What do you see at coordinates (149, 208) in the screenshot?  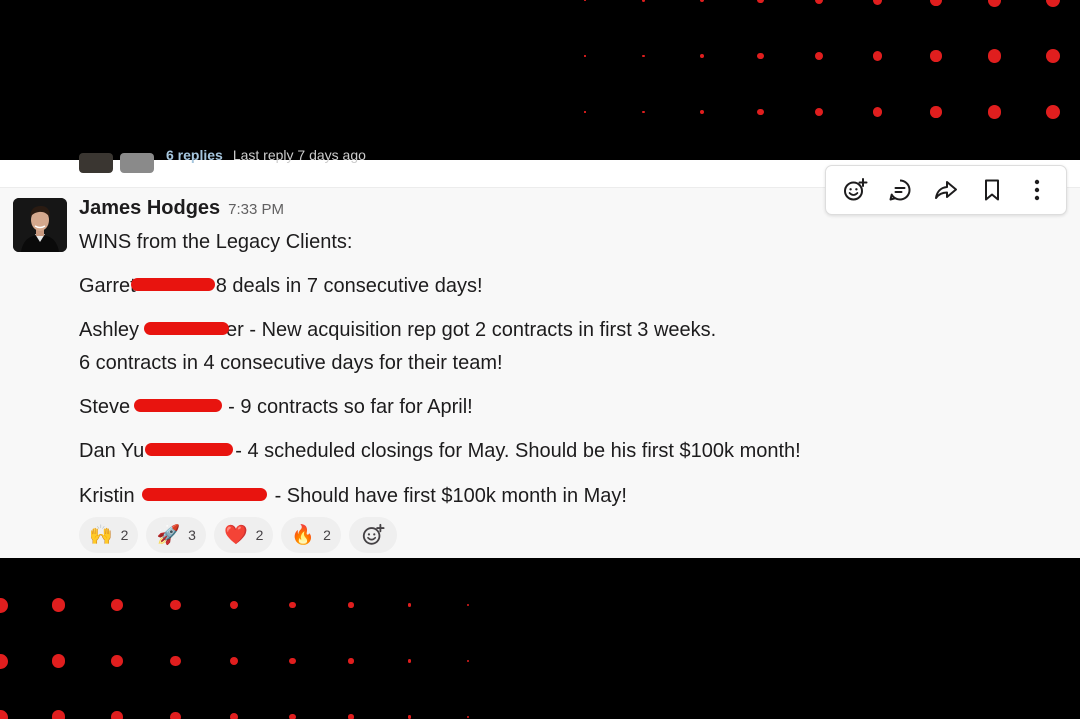 I see `author-name: James Hodges` at bounding box center [149, 208].